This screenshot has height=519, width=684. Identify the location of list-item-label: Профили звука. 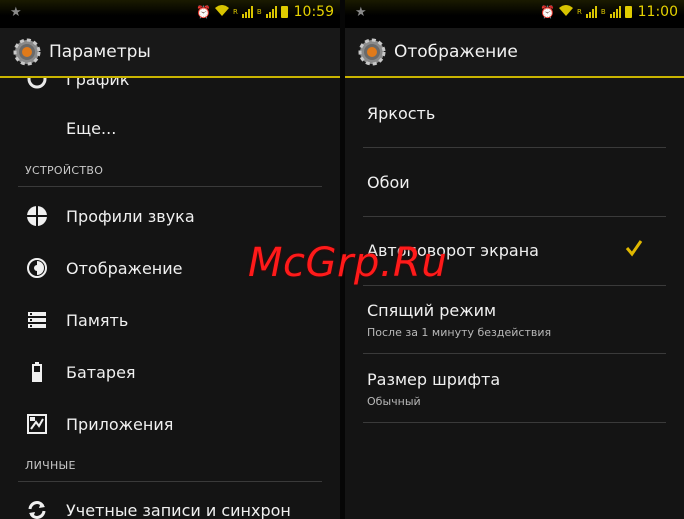
(130, 216).